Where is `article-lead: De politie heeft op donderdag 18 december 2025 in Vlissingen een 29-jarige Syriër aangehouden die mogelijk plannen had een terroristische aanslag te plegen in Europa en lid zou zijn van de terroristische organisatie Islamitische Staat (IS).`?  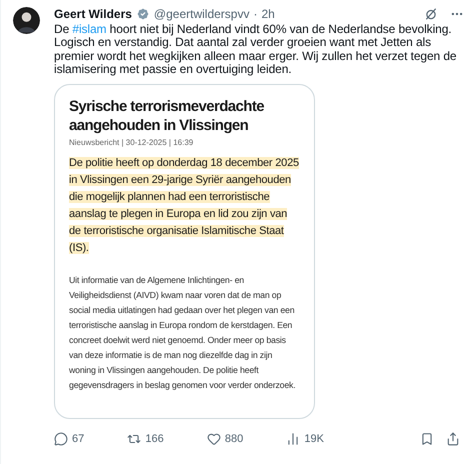 article-lead: De politie heeft op donderdag 18 december 2025 in Vlissingen een 29-jarige Syriër aangehouden die mogelijk plannen had een terroristische aanslag te plegen in Europa en lid zou zijn van de terroristische organisatie Islamitische Staat (IS). is located at coordinates (184, 206).